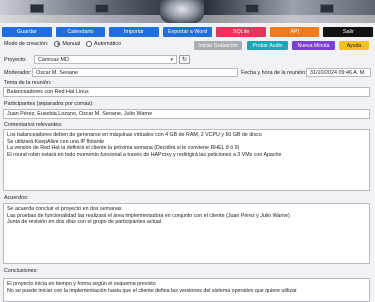 The height and width of the screenshot is (302, 375). What do you see at coordinates (49, 104) in the screenshot?
I see `participants-label: Participantes (separados por comas):` at bounding box center [49, 104].